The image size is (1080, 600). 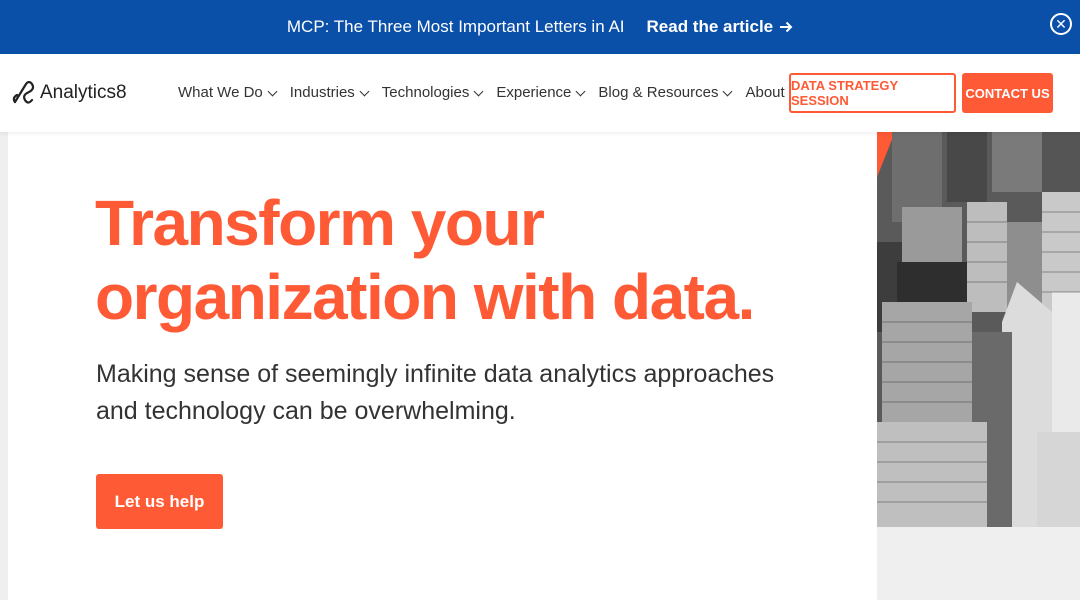 I want to click on nav-item-label: Experience, so click(x=534, y=92).